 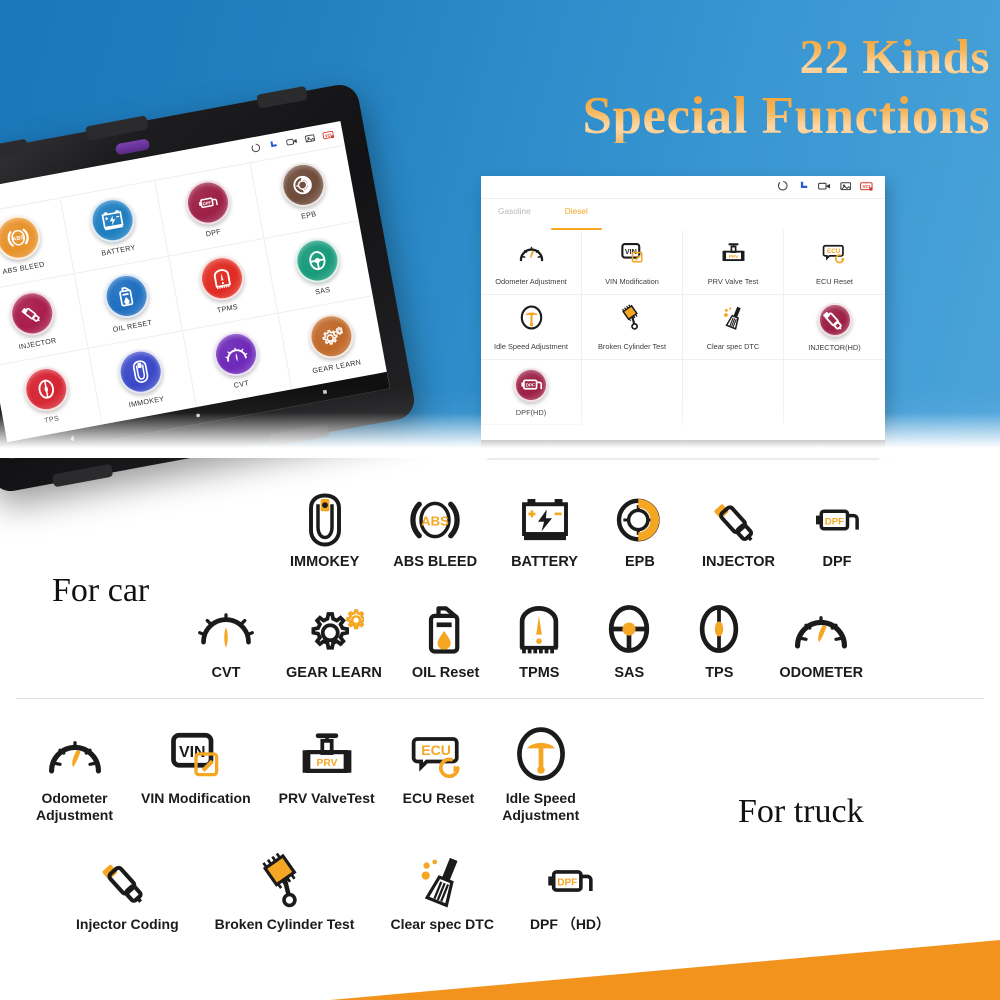 I want to click on tablet2-cell-idle-speed-adjustment: Idle Speed Adjustment, so click(x=531, y=327).